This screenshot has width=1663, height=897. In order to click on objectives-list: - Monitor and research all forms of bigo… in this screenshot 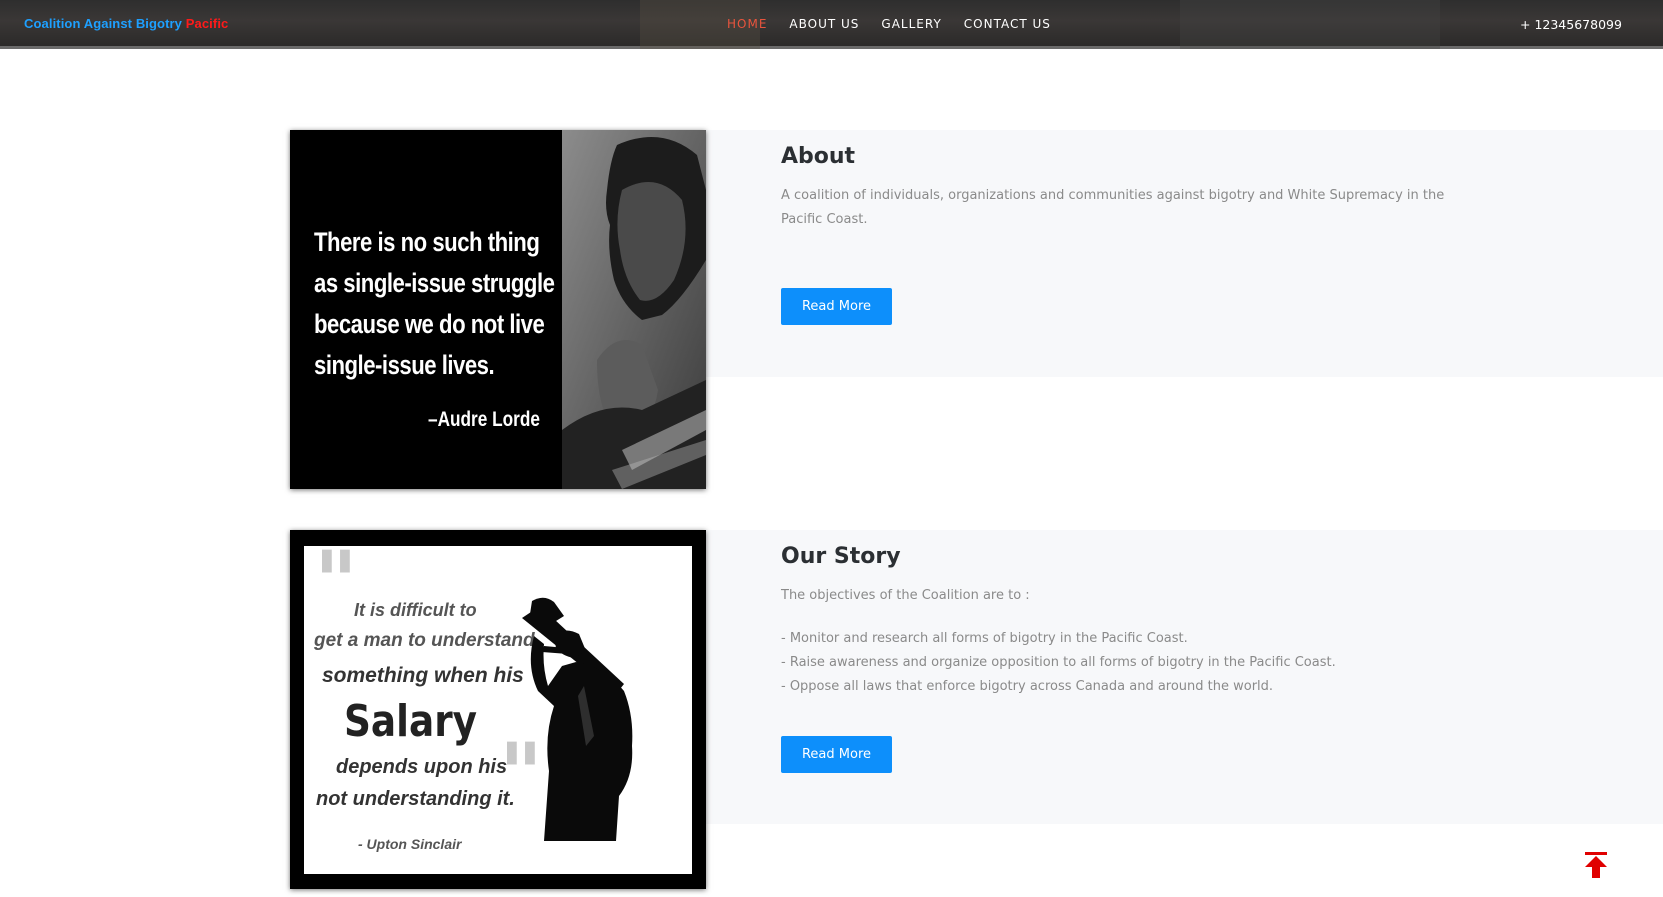, I will do `click(1058, 663)`.